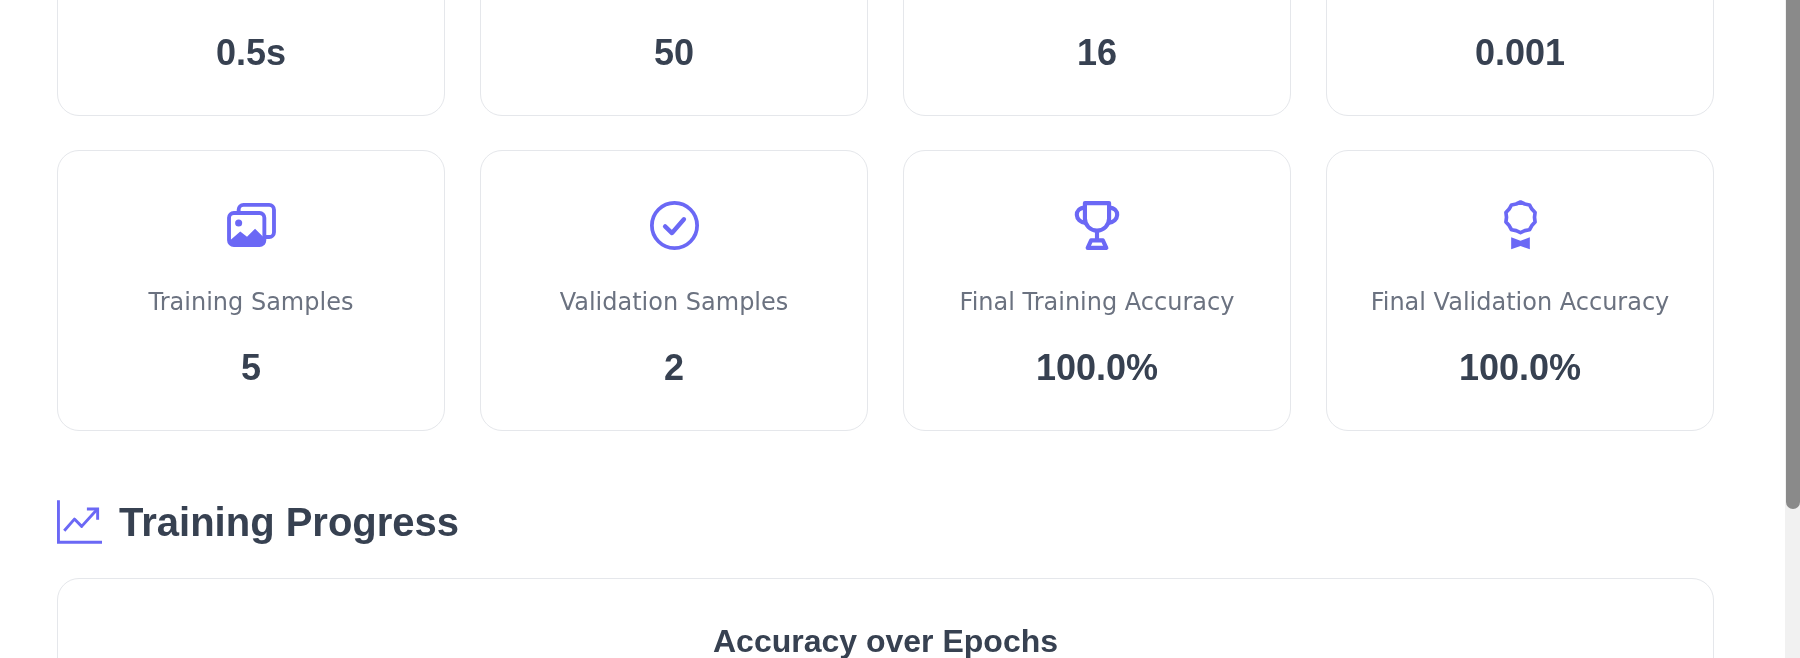 The image size is (1800, 658). What do you see at coordinates (1097, 302) in the screenshot?
I see `stat-label: Final Training Accuracy` at bounding box center [1097, 302].